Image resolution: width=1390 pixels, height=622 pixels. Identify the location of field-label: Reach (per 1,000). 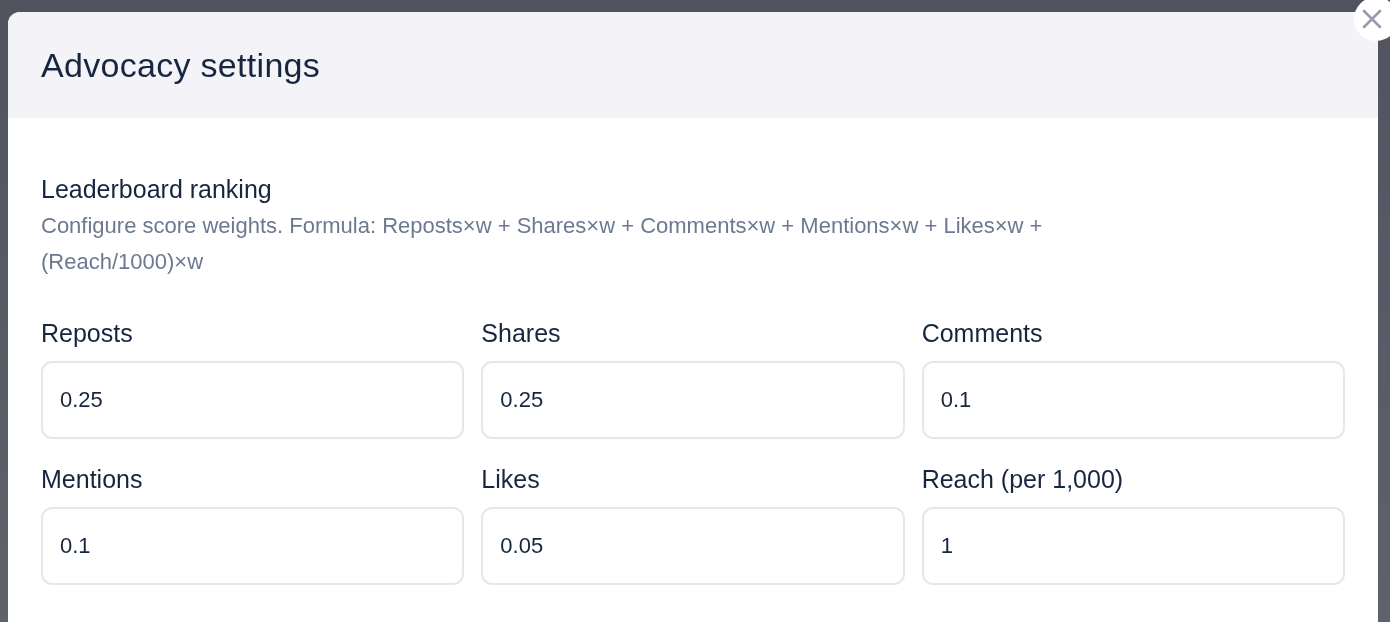
(1022, 479).